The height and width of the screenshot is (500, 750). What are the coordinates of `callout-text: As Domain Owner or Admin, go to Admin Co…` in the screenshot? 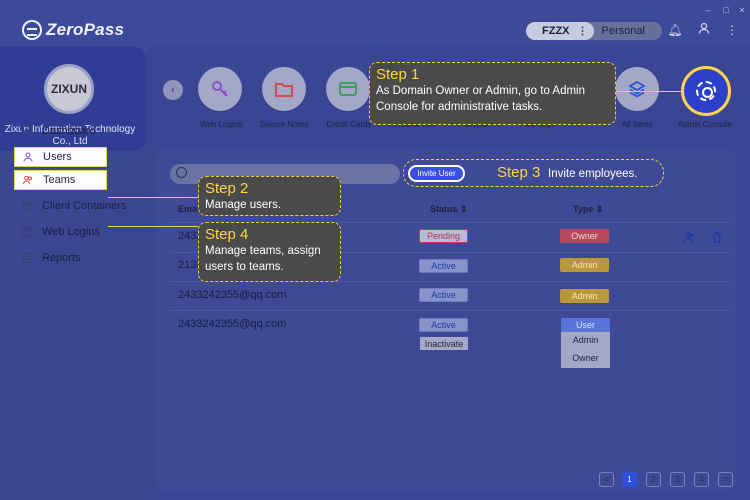 It's located at (481, 99).